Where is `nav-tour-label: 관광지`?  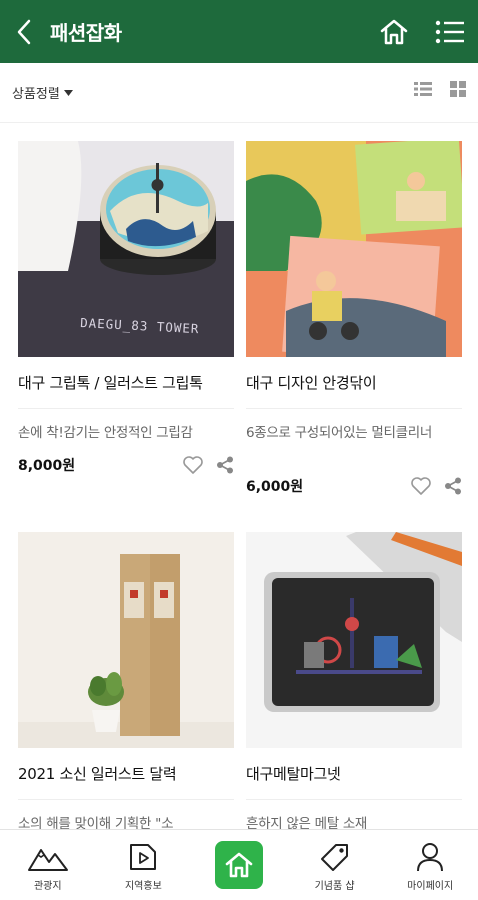
nav-tour-label: 관광지 is located at coordinates (47, 886).